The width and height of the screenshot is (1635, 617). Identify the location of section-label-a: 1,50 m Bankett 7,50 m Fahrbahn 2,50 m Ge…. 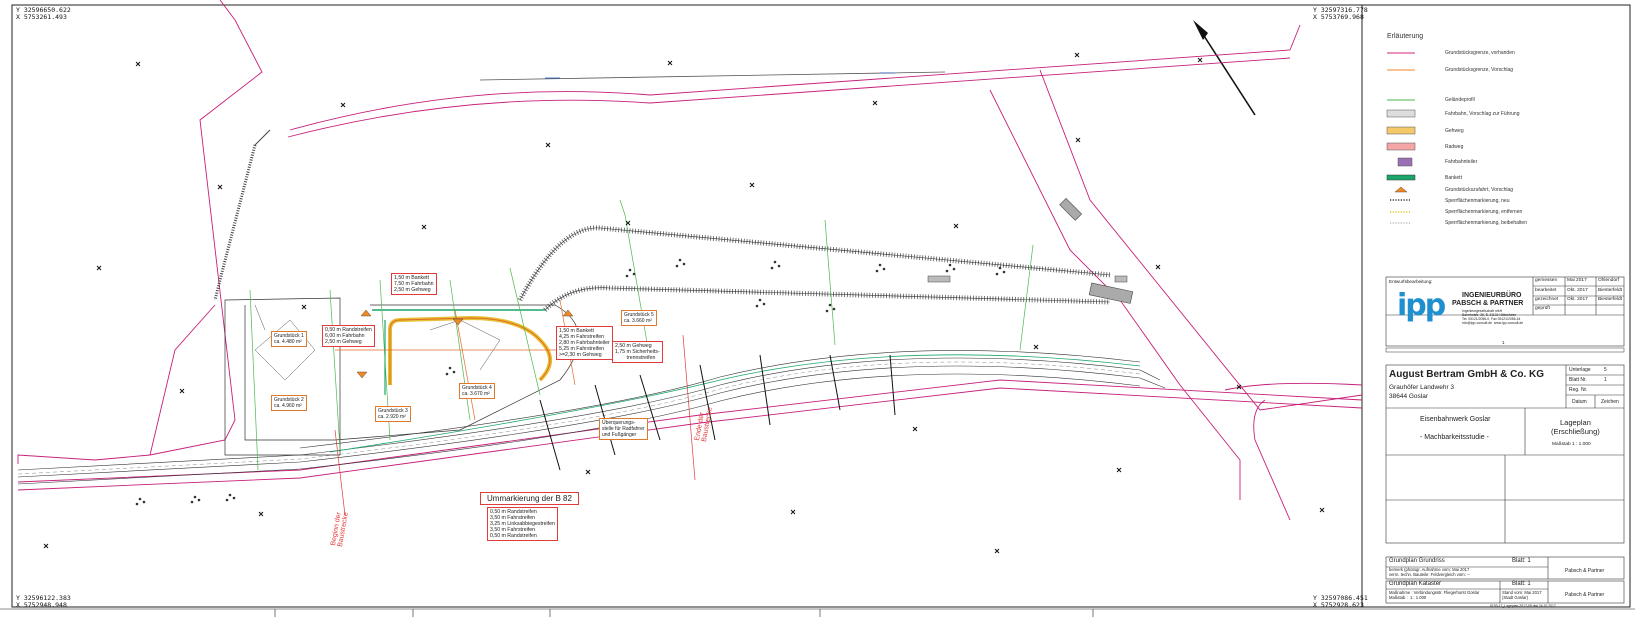
(414, 284).